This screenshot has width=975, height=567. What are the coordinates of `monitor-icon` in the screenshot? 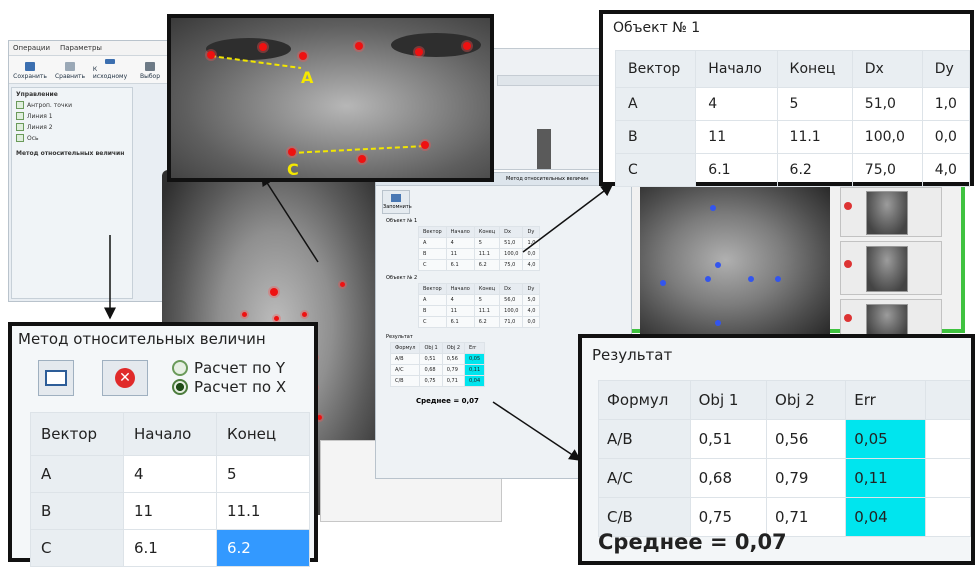 It's located at (56, 378).